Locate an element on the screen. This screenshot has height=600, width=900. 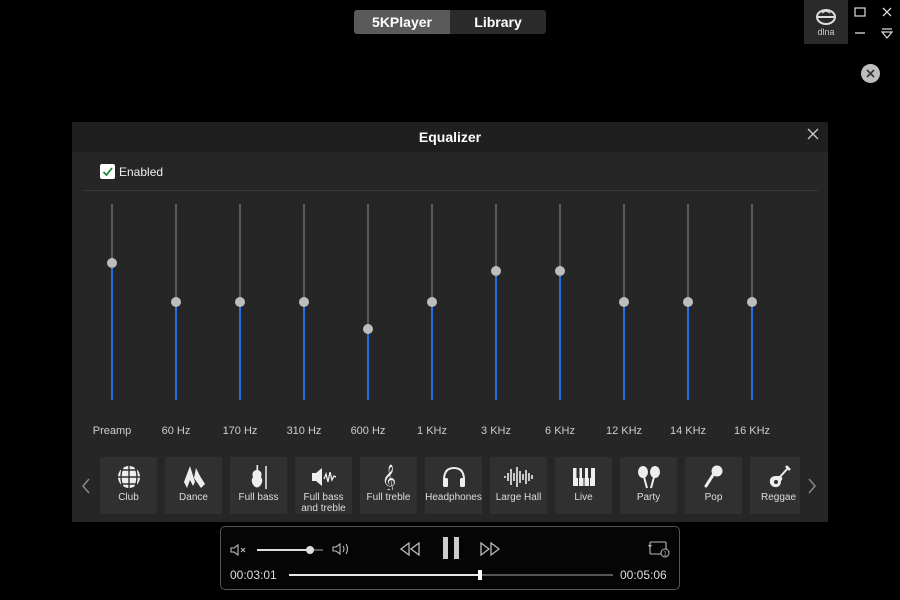
band-slider: 14 KHz is located at coordinates (688, 324).